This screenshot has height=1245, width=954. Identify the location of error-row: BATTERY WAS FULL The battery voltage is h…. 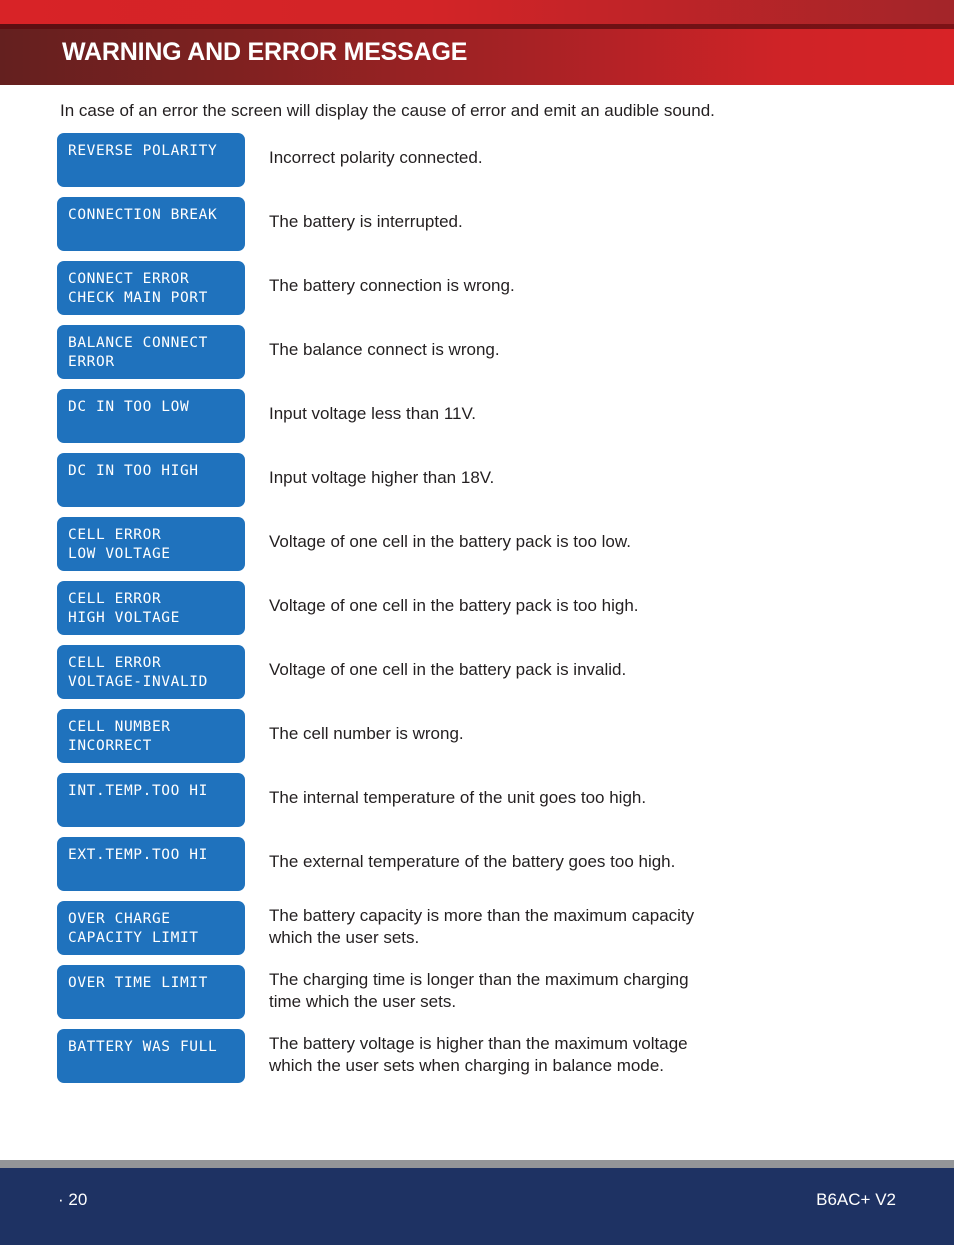
(482, 1056).